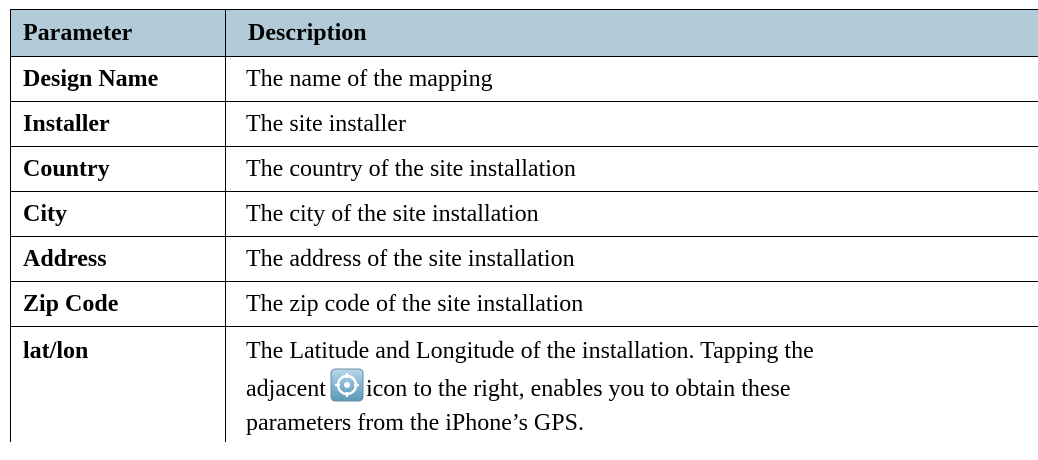 This screenshot has width=1038, height=460. Describe the element at coordinates (118, 259) in the screenshot. I see `param-address: Address` at that location.